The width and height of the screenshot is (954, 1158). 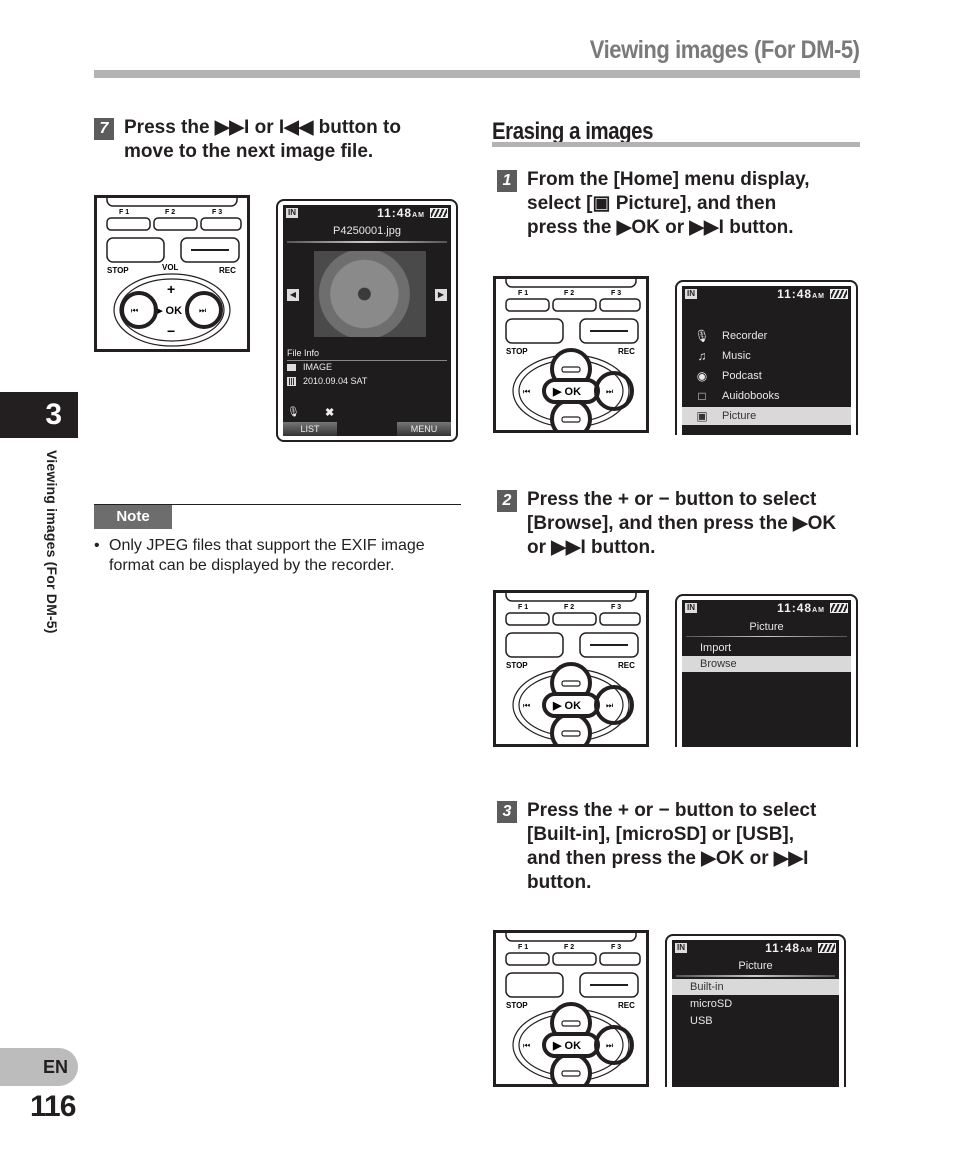 What do you see at coordinates (367, 213) in the screenshot?
I see `status-bar: IN 11:48AM` at bounding box center [367, 213].